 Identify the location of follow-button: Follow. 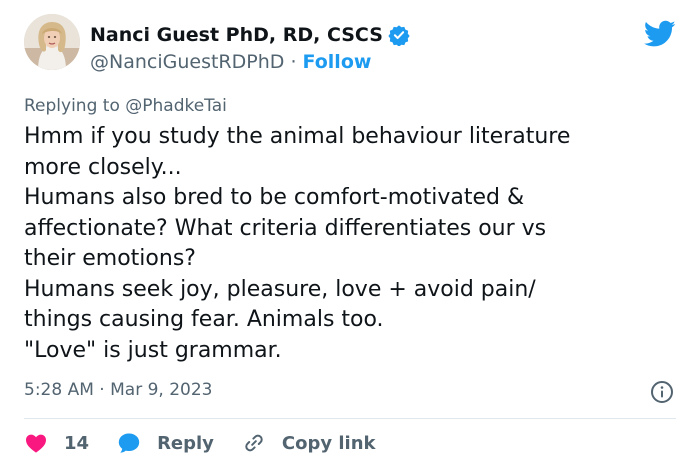
(337, 62).